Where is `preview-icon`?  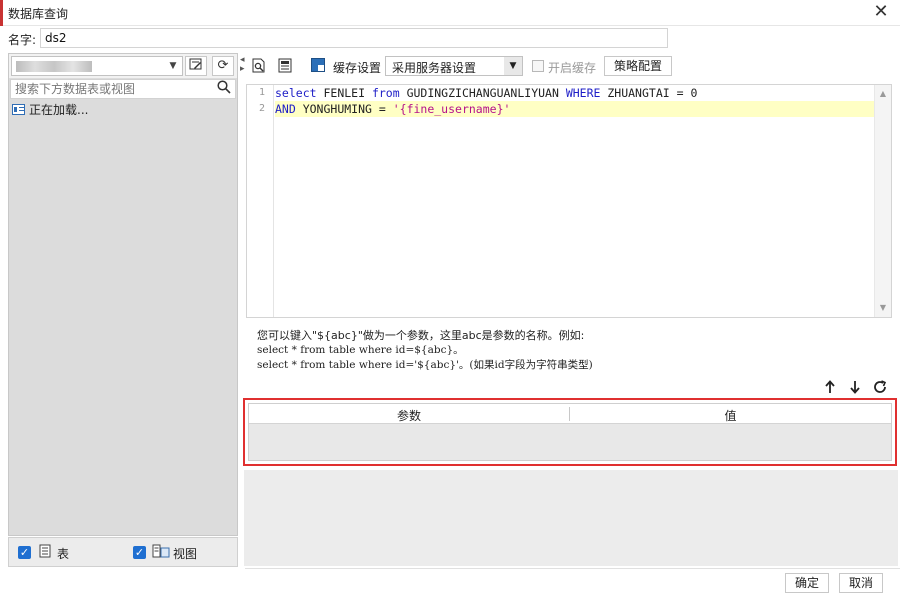 preview-icon is located at coordinates (259, 67).